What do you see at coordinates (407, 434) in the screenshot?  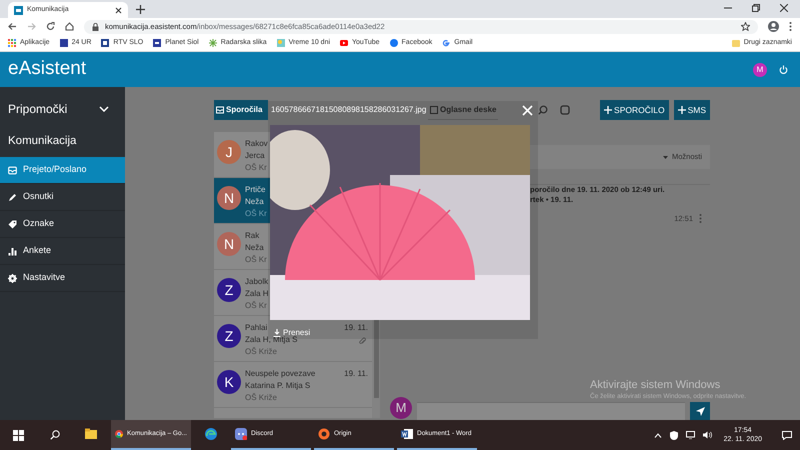 I see `document-icon` at bounding box center [407, 434].